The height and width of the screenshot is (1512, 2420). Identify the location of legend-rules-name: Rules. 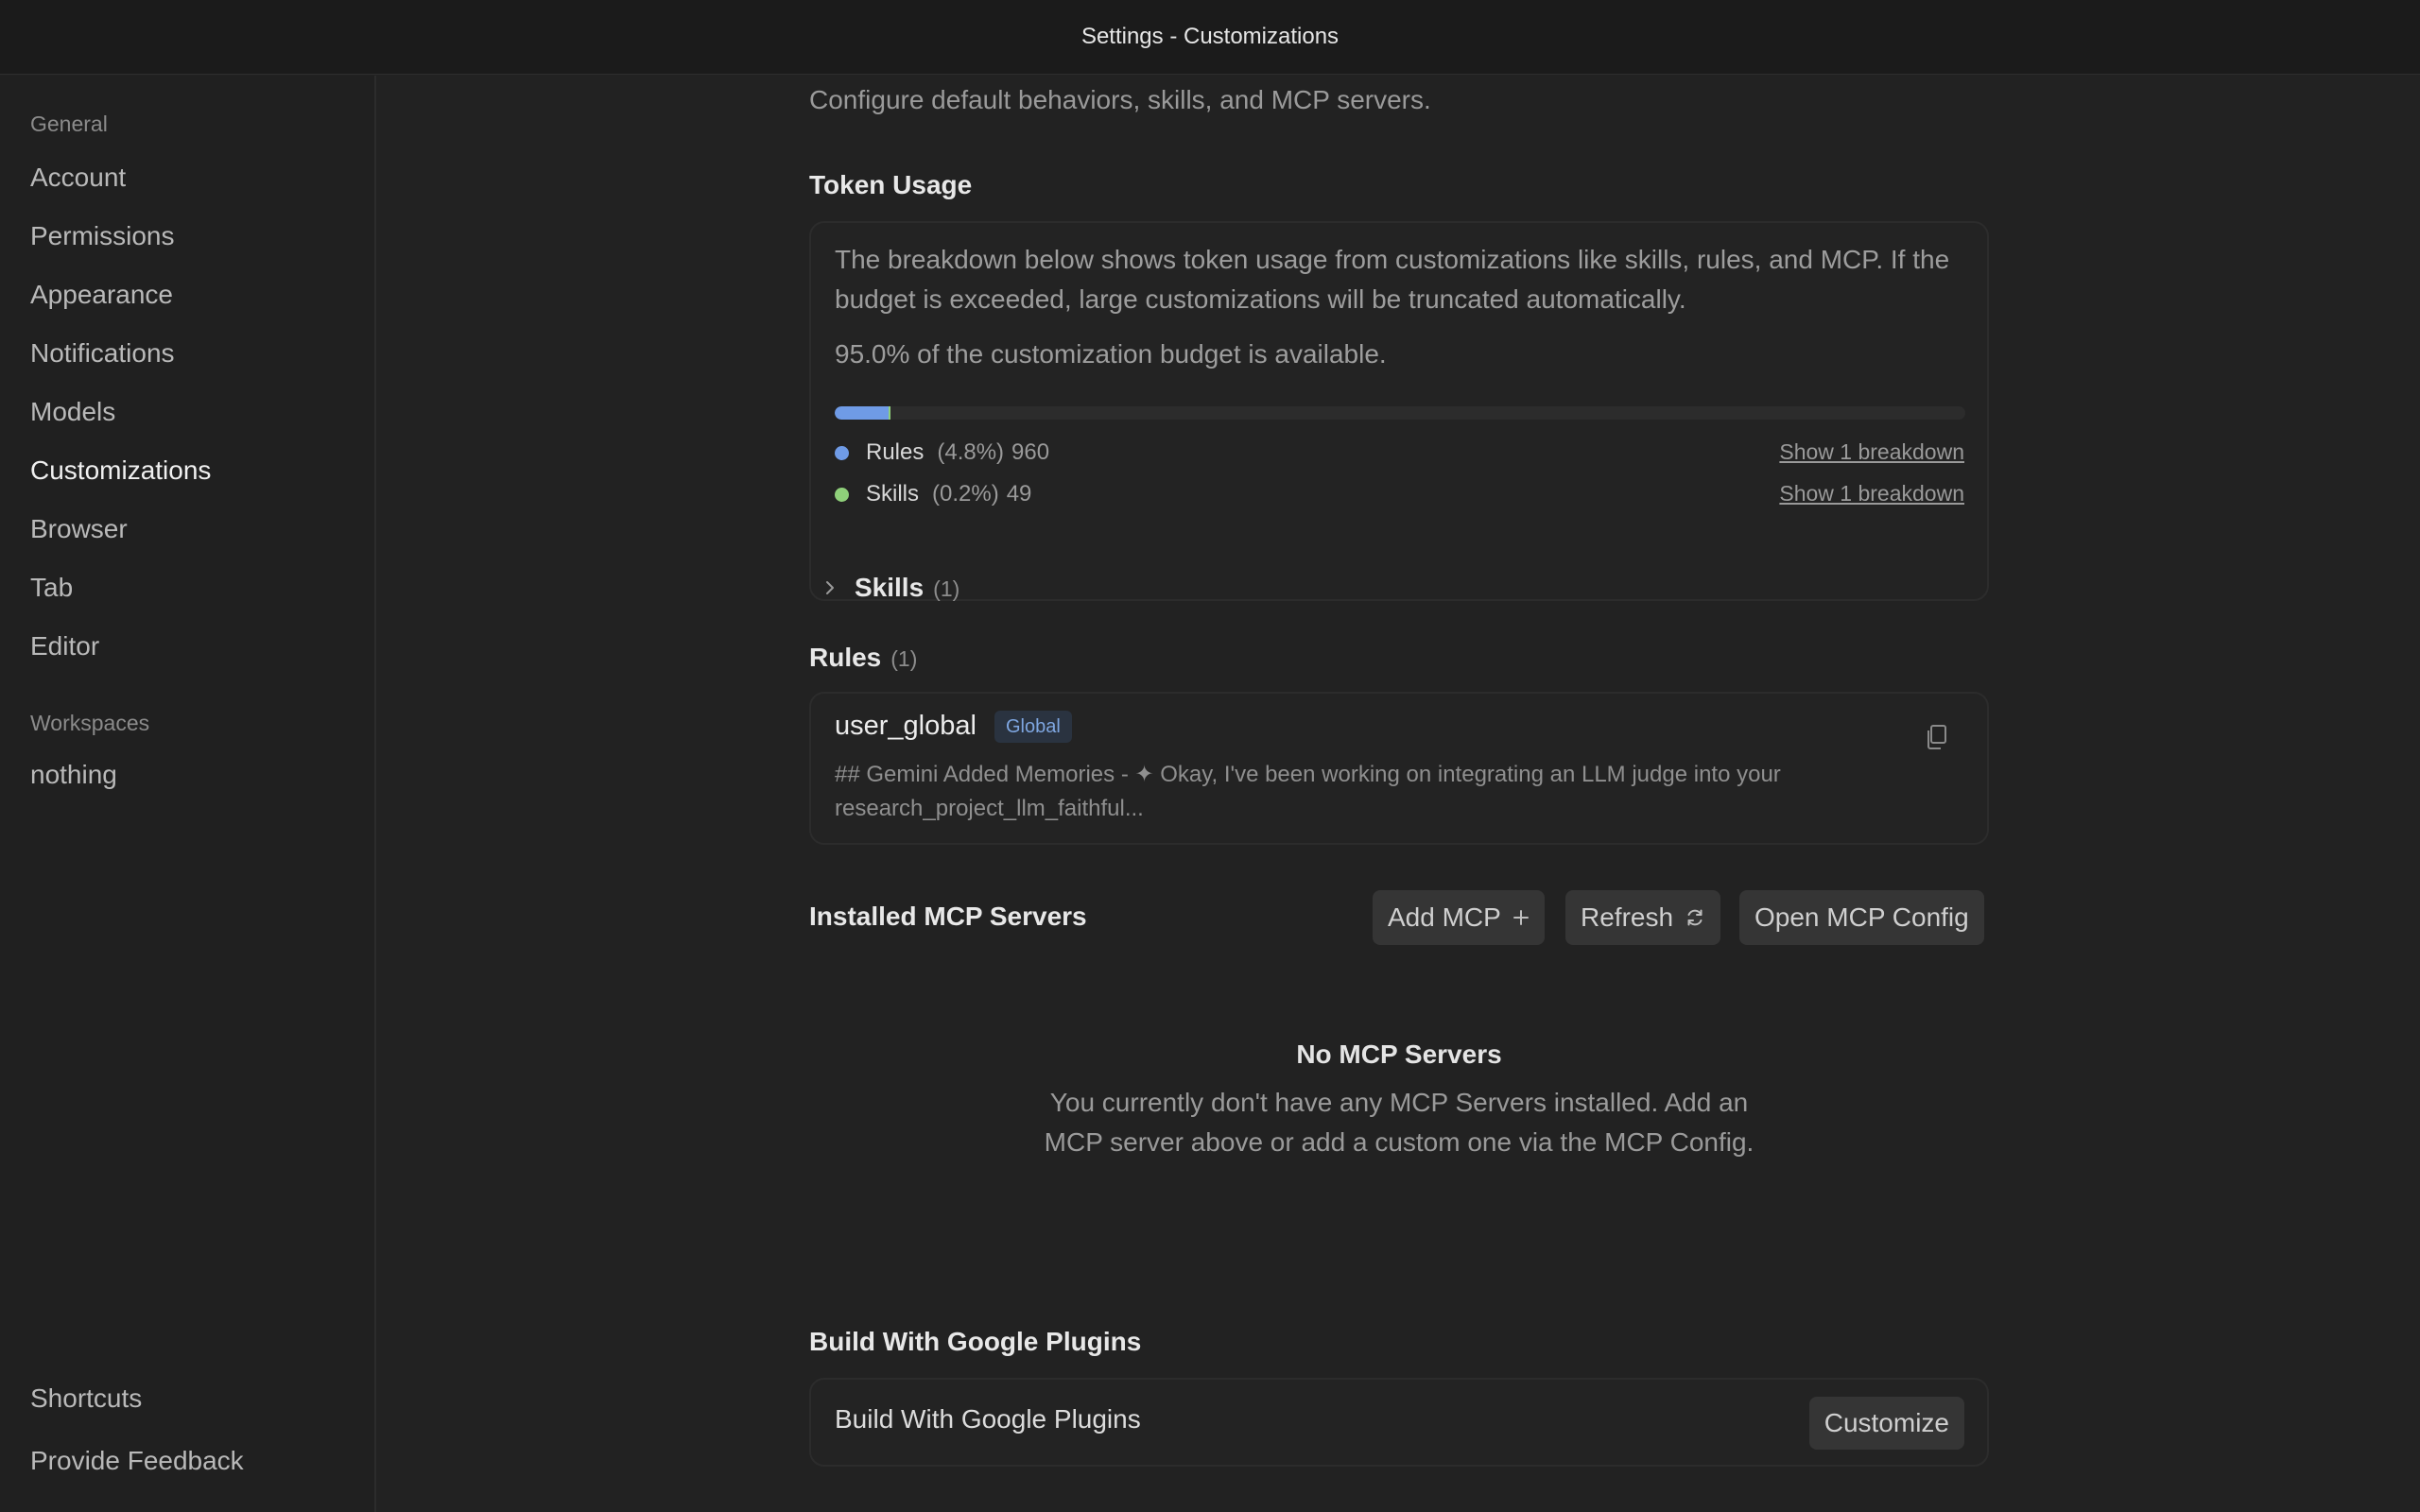
(895, 452).